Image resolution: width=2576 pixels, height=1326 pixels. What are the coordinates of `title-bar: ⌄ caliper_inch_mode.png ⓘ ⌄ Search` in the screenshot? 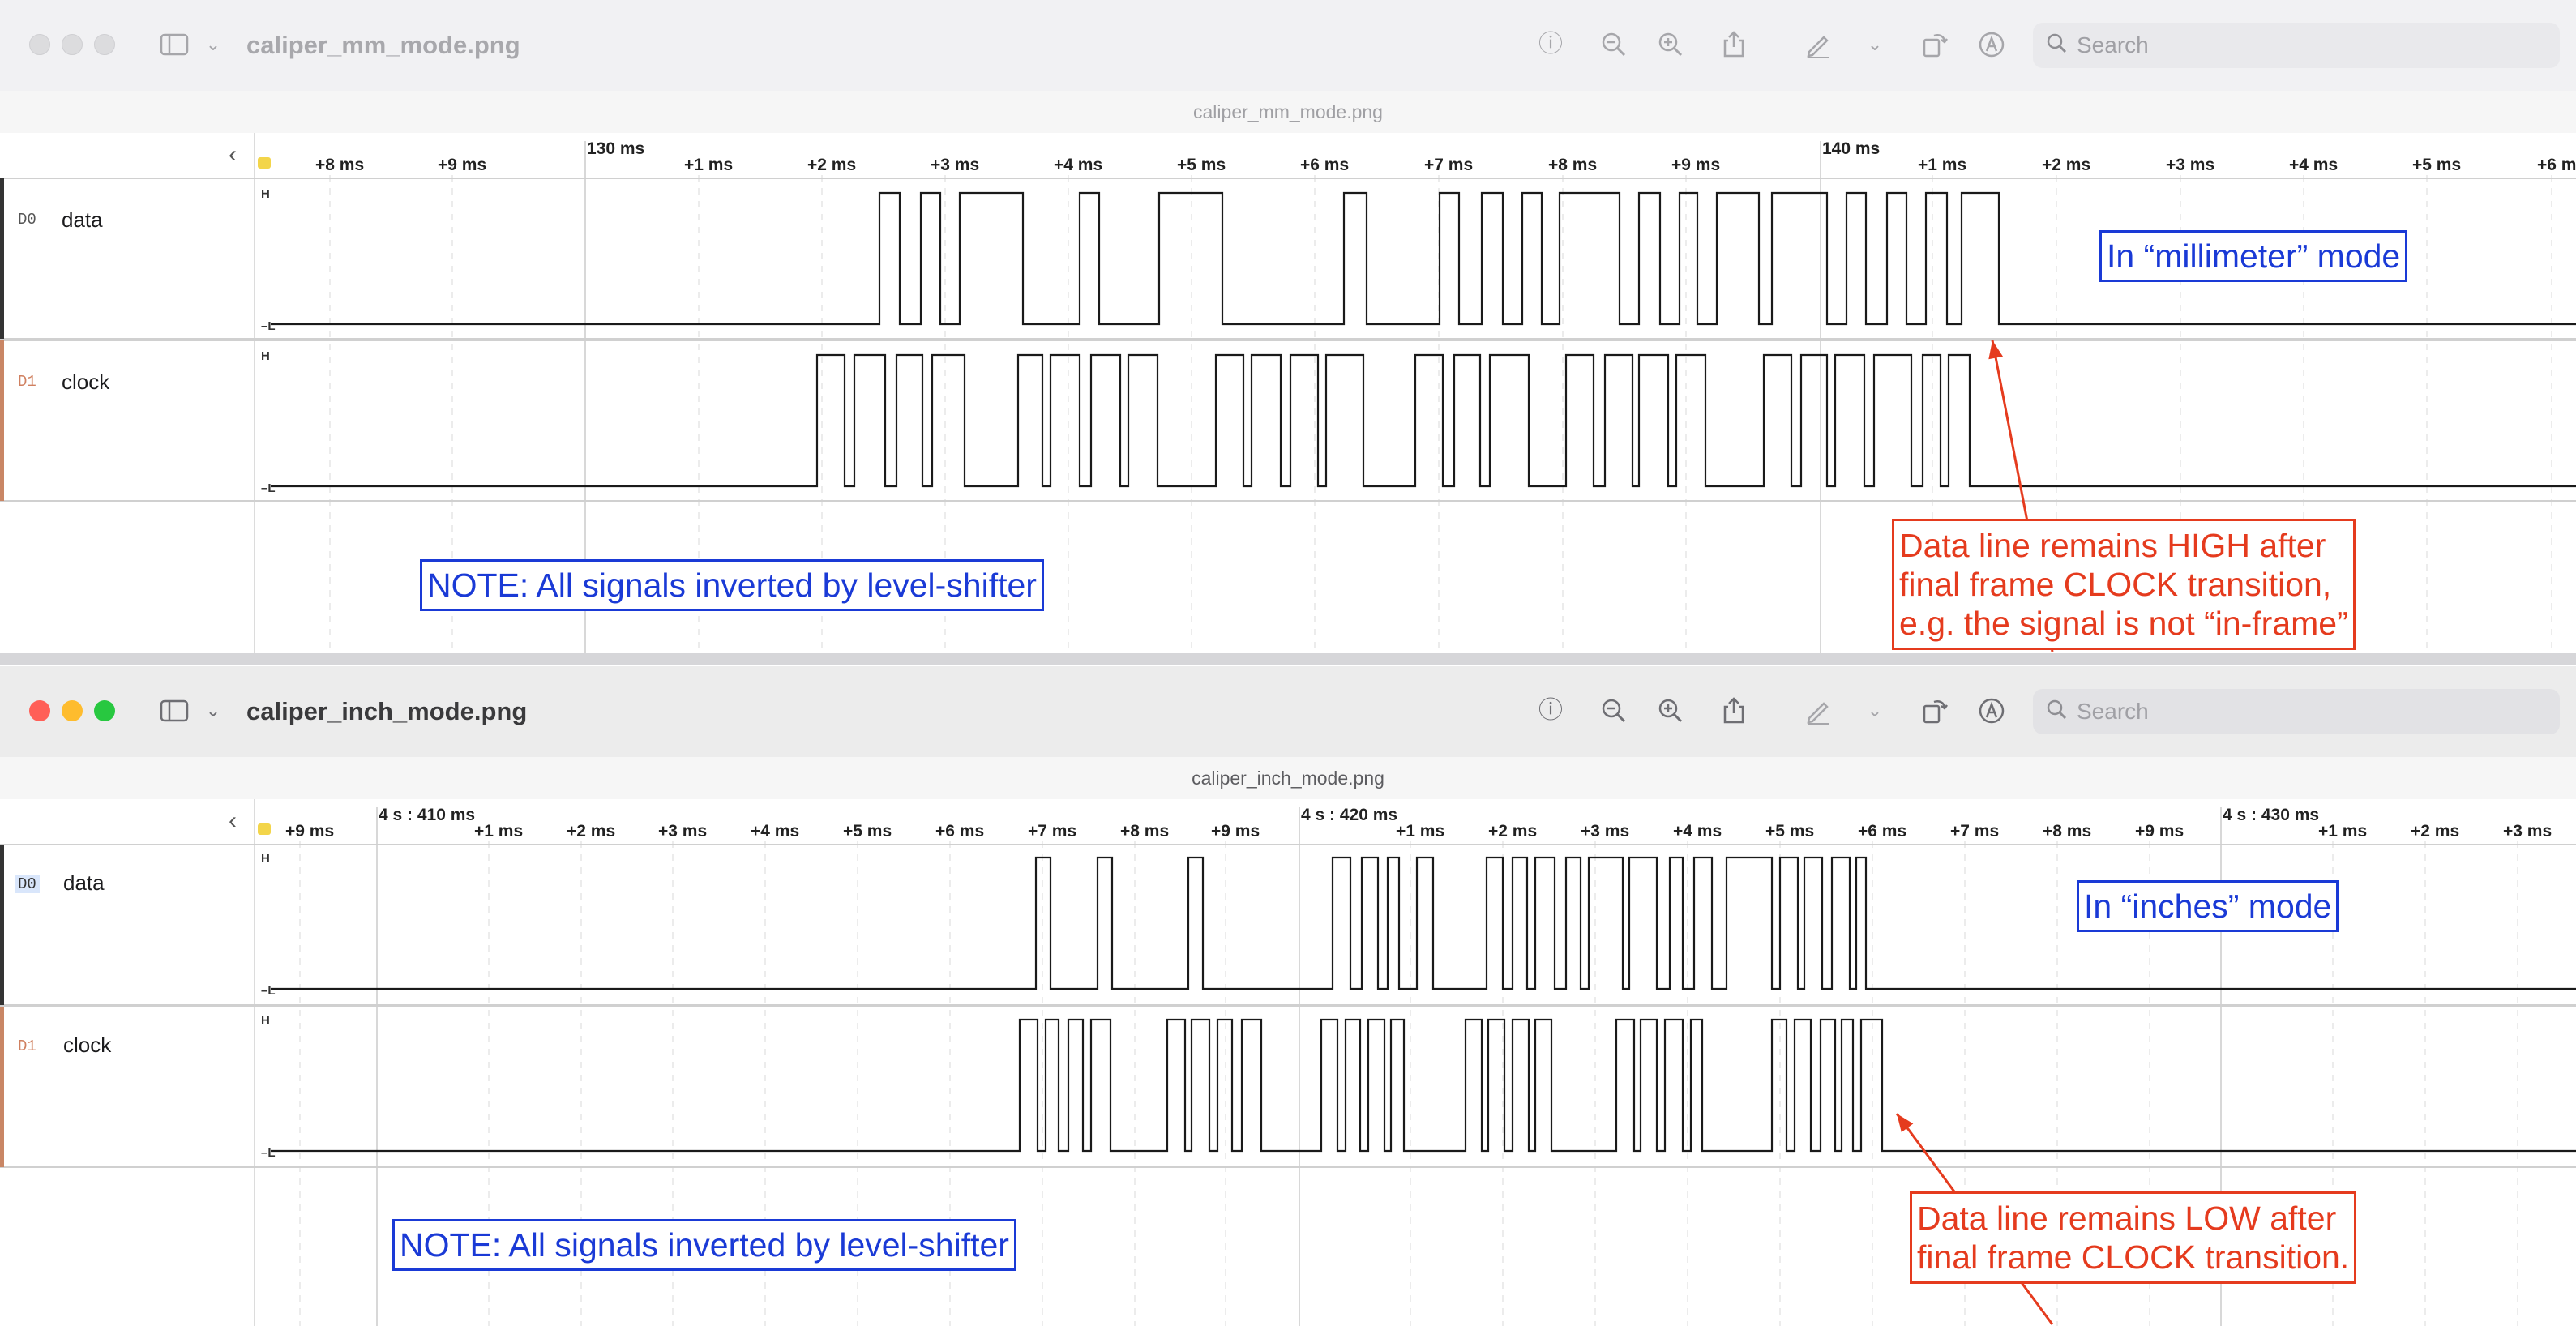 It's located at (1288, 712).